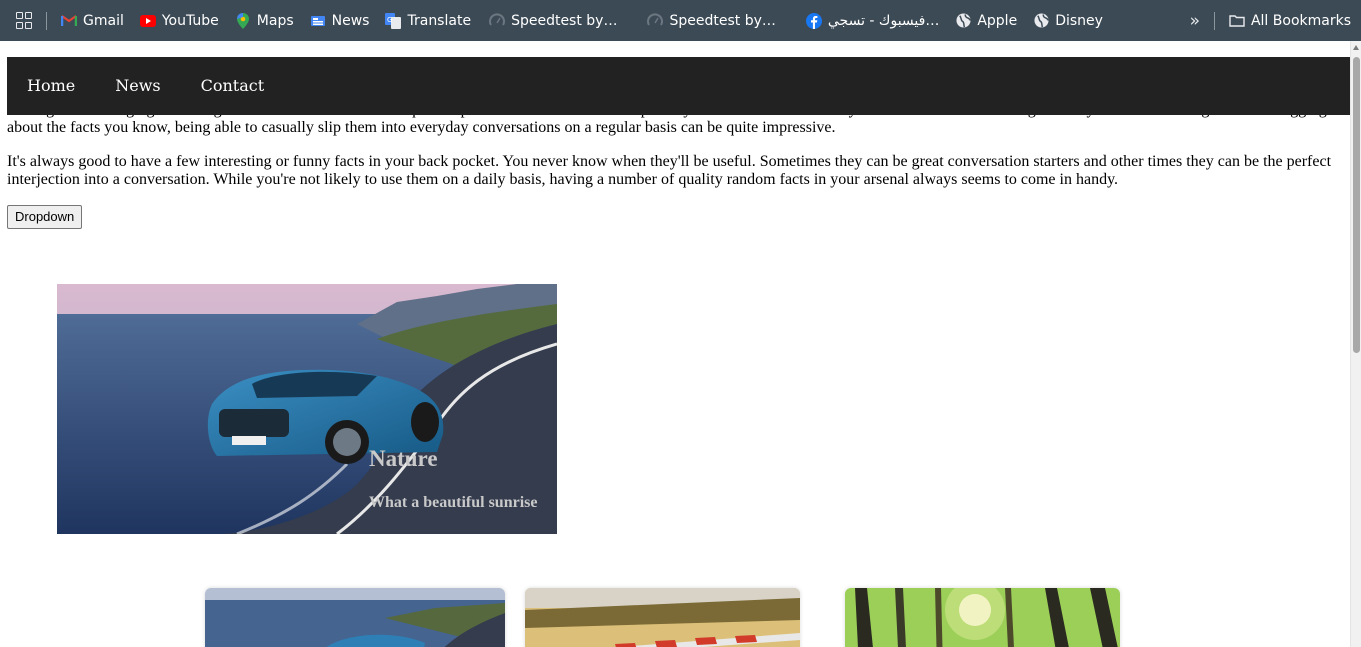 This screenshot has width=1361, height=647. Describe the element at coordinates (403, 458) in the screenshot. I see `hero-title: Nature` at that location.